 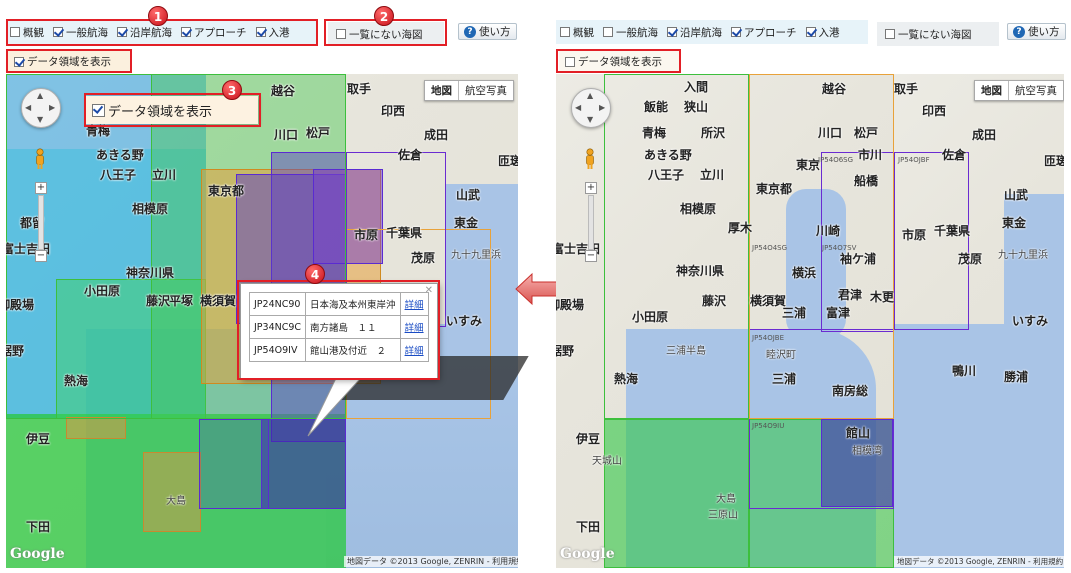 What do you see at coordinates (934, 111) in the screenshot?
I see `place-inzai-right: 印西` at bounding box center [934, 111].